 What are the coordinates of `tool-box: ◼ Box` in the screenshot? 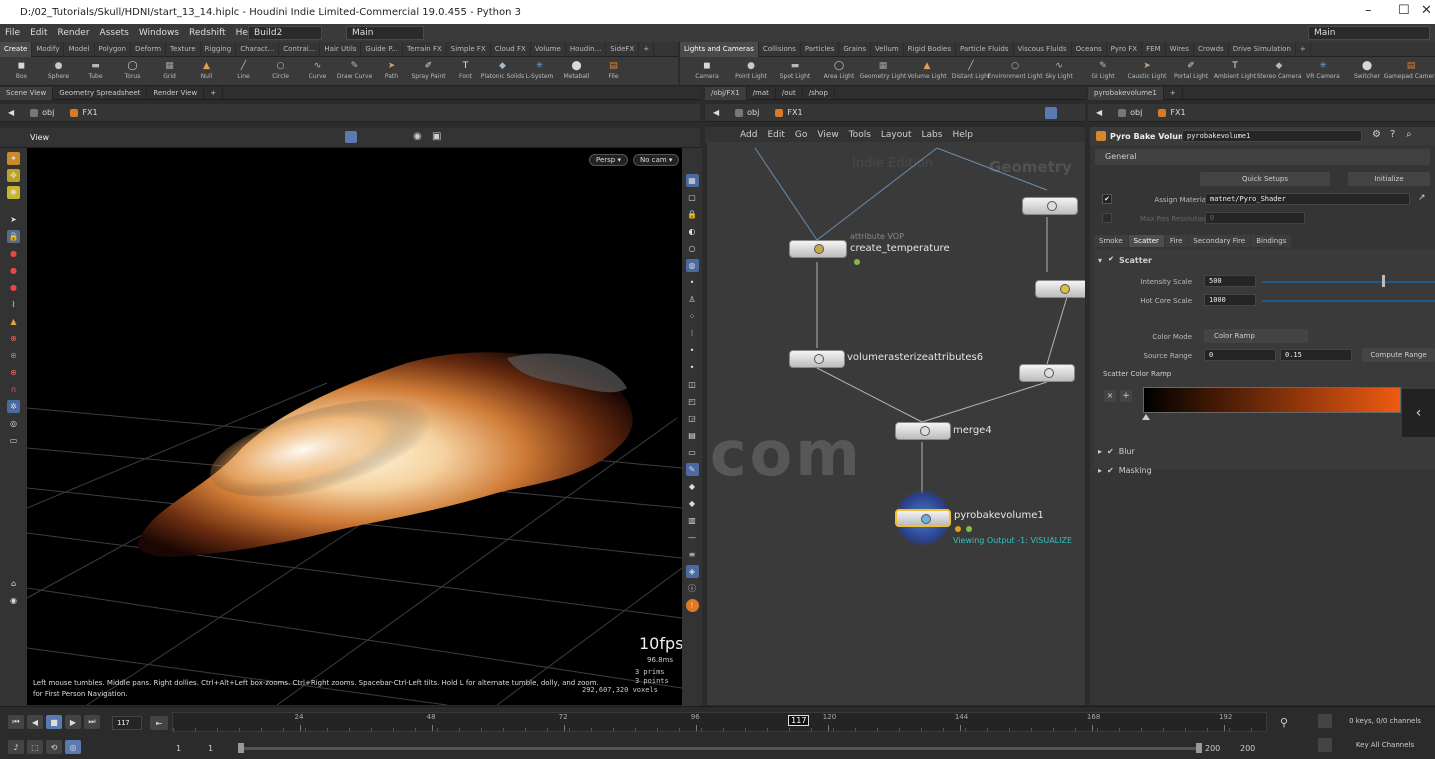 It's located at (21, 69).